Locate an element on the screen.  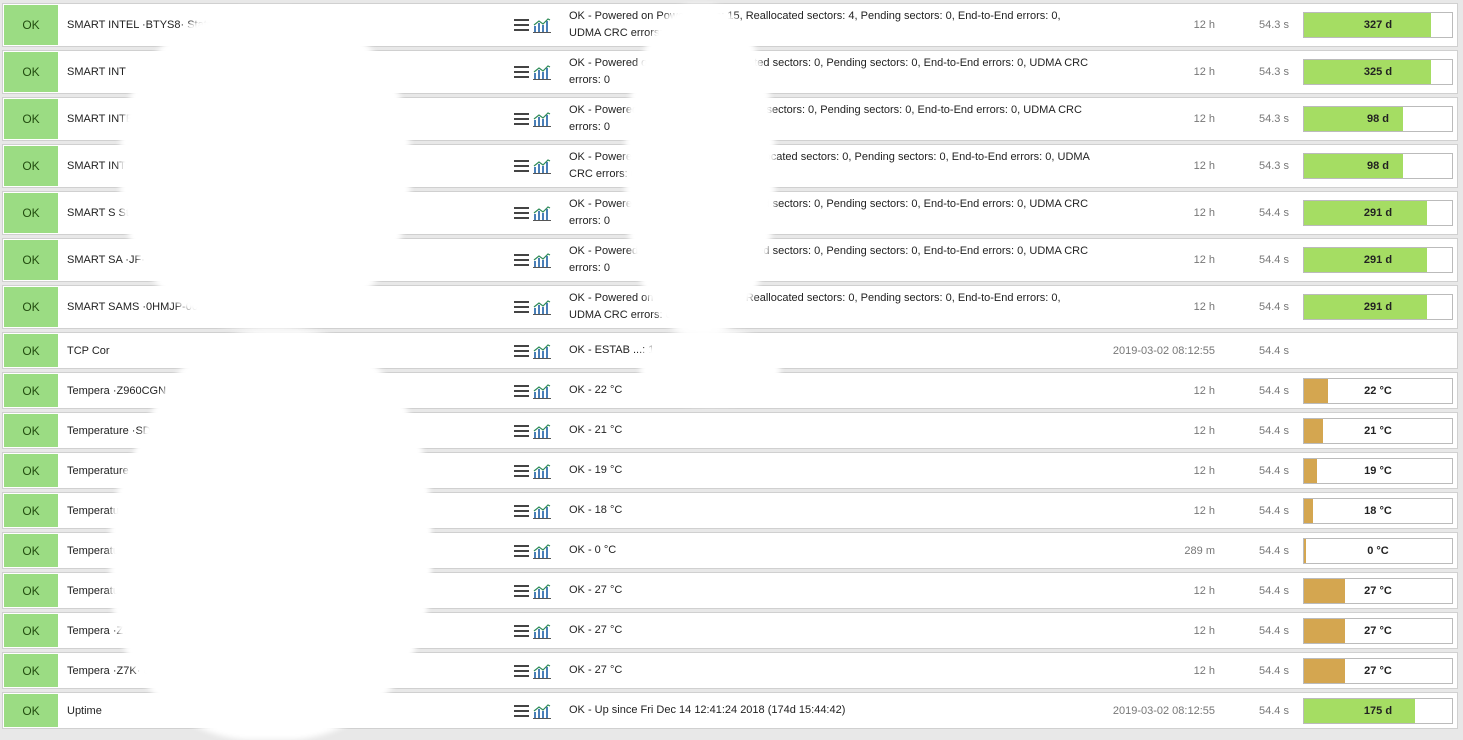
service-name: TCP Cor is located at coordinates (88, 350).